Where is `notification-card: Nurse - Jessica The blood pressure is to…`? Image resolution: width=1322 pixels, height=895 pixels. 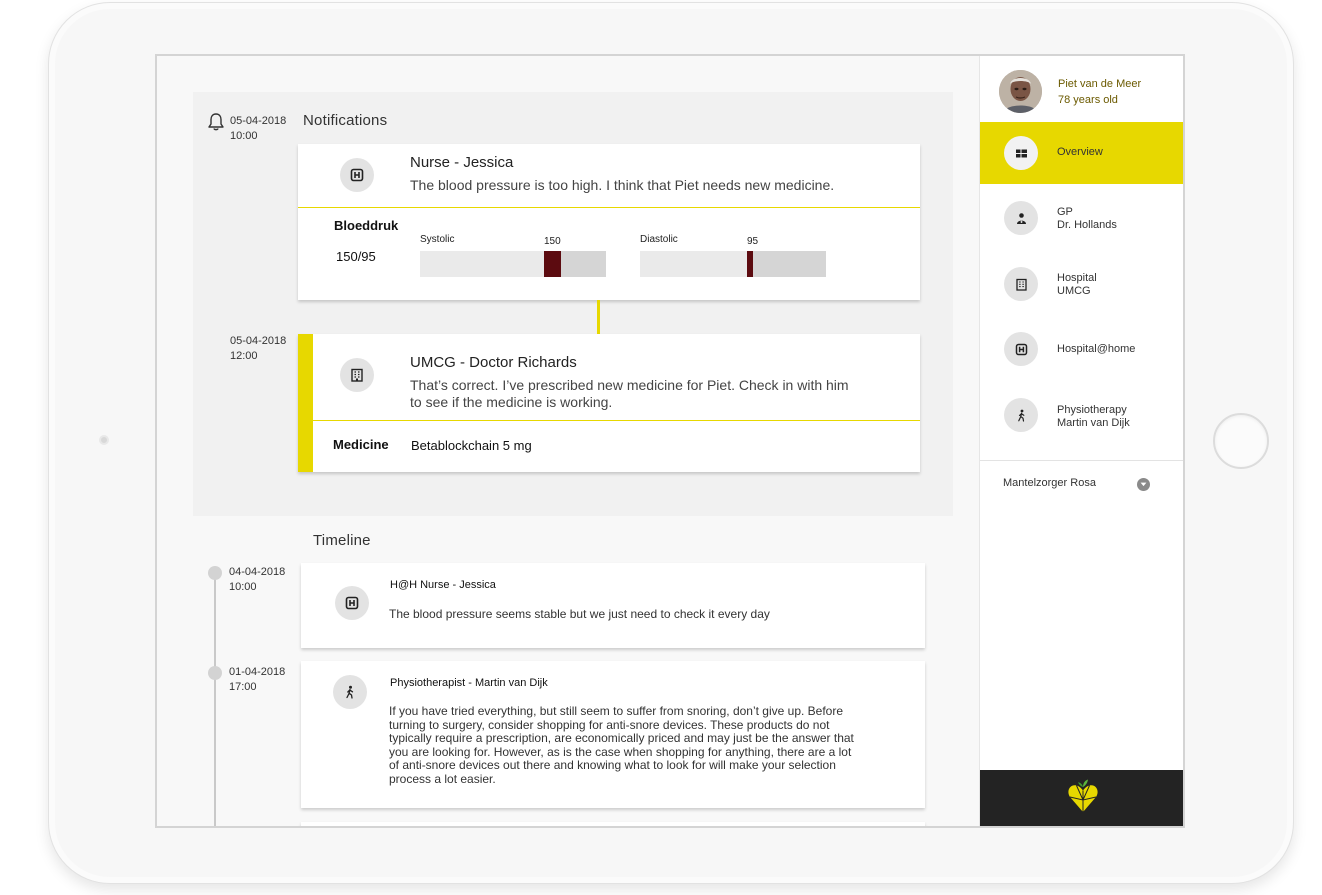
notification-card: Nurse - Jessica The blood pressure is to… is located at coordinates (609, 222).